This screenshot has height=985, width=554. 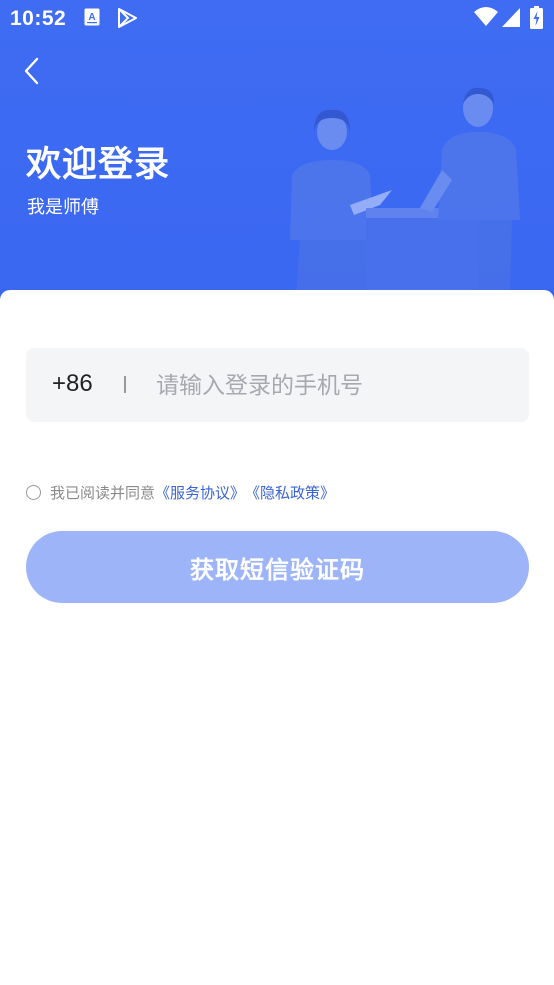 I want to click on back-button, so click(x=34, y=71).